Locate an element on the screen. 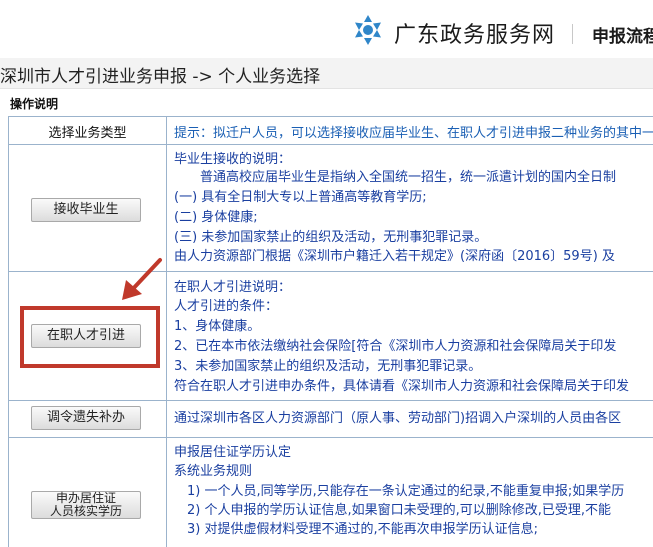 Image resolution: width=653 pixels, height=547 pixels. transfer-order-reissue-button: 调令遗失补办 is located at coordinates (86, 418).